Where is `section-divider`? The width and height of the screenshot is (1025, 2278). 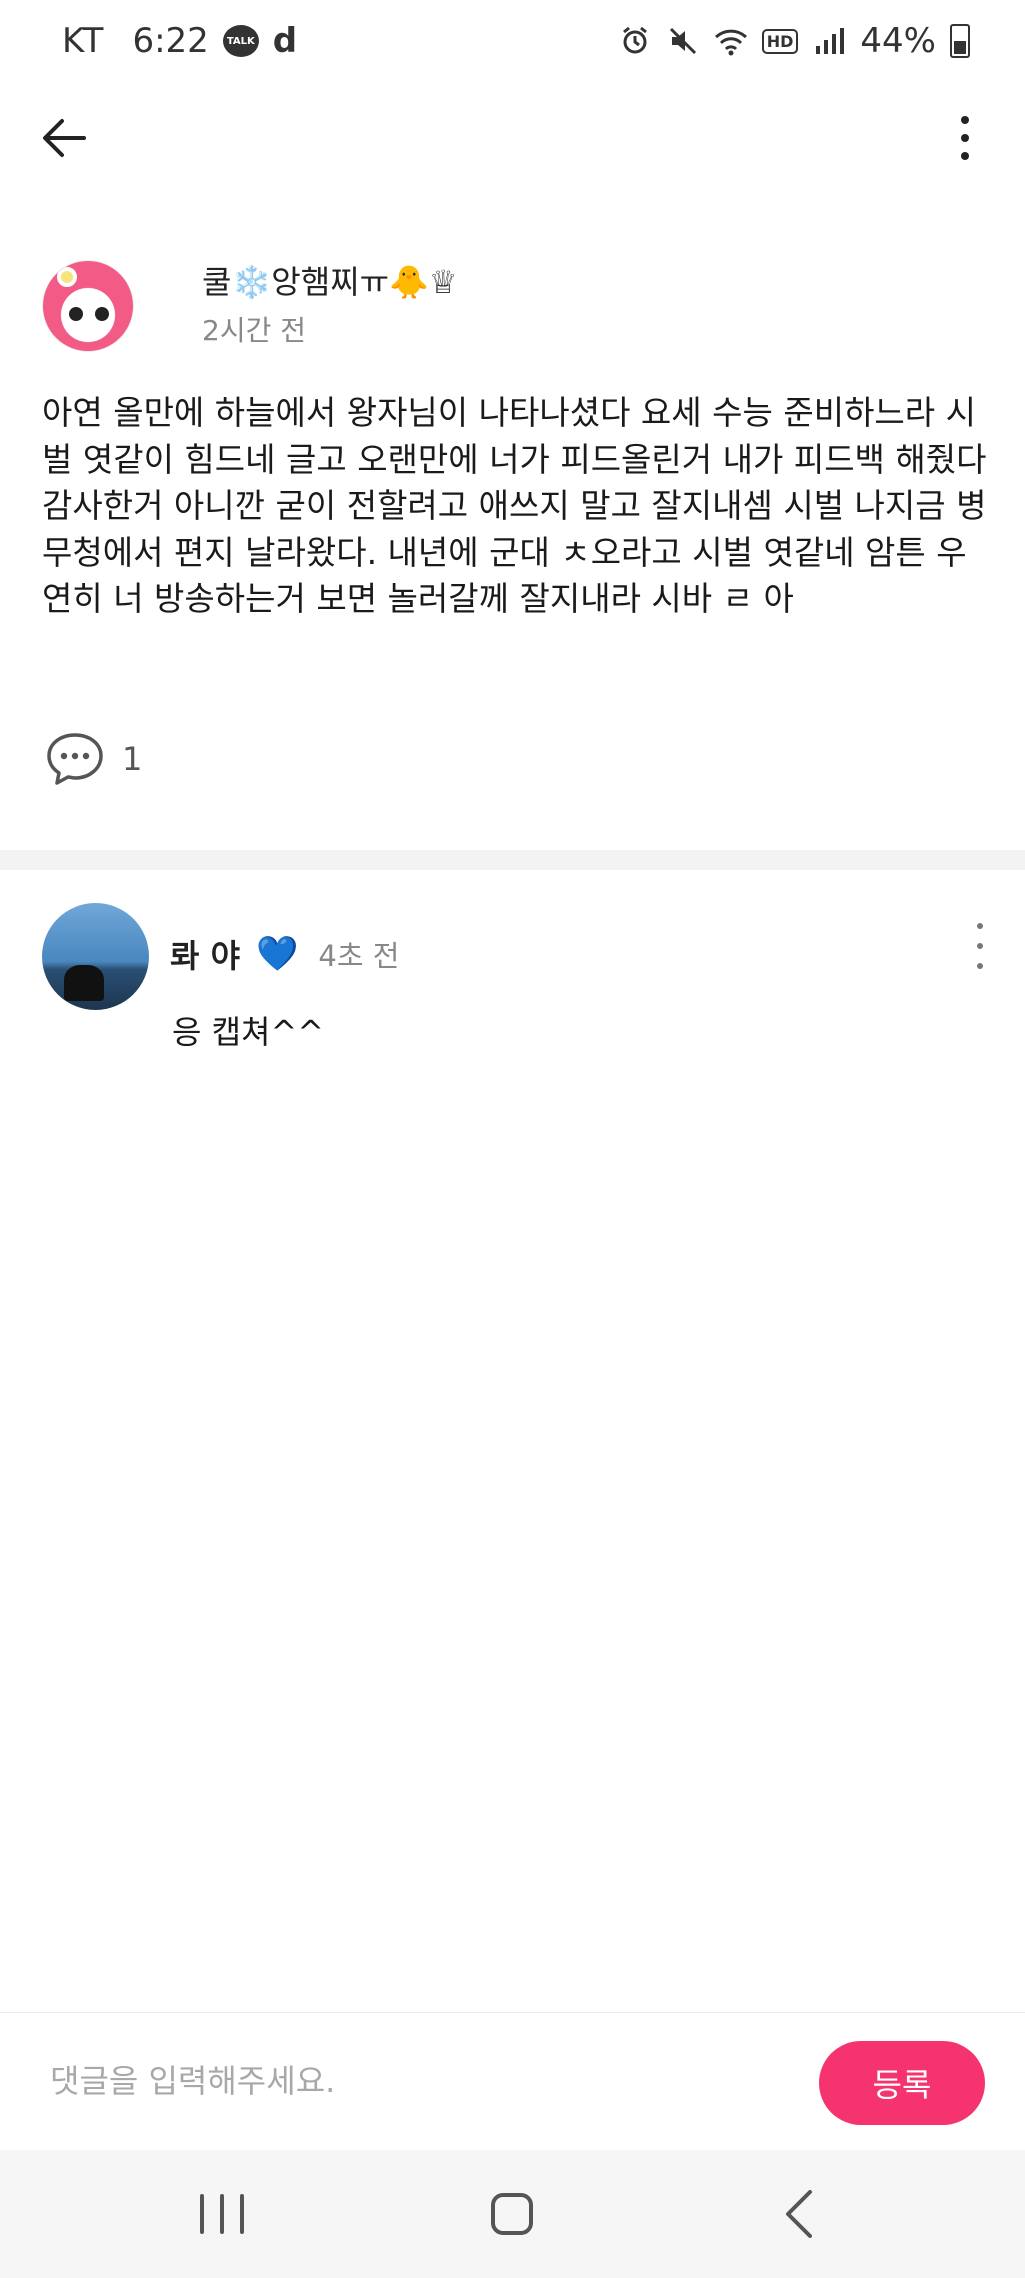
section-divider is located at coordinates (512, 860).